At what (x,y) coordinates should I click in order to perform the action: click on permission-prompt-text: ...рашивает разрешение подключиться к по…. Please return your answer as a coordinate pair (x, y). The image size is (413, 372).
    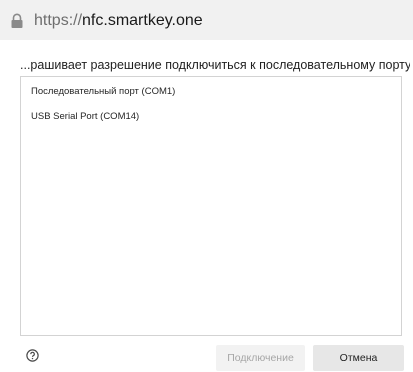
    Looking at the image, I should click on (215, 65).